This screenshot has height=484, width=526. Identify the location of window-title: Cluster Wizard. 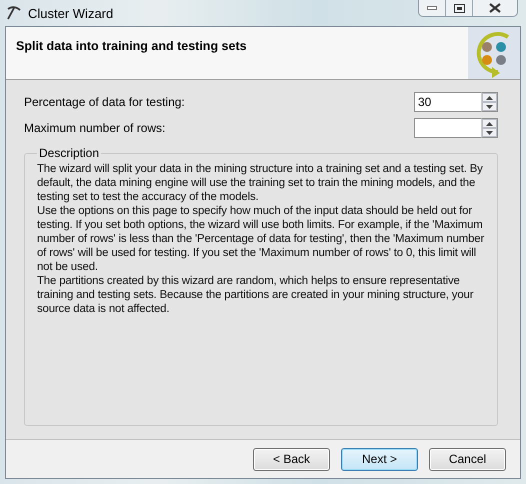
(71, 13).